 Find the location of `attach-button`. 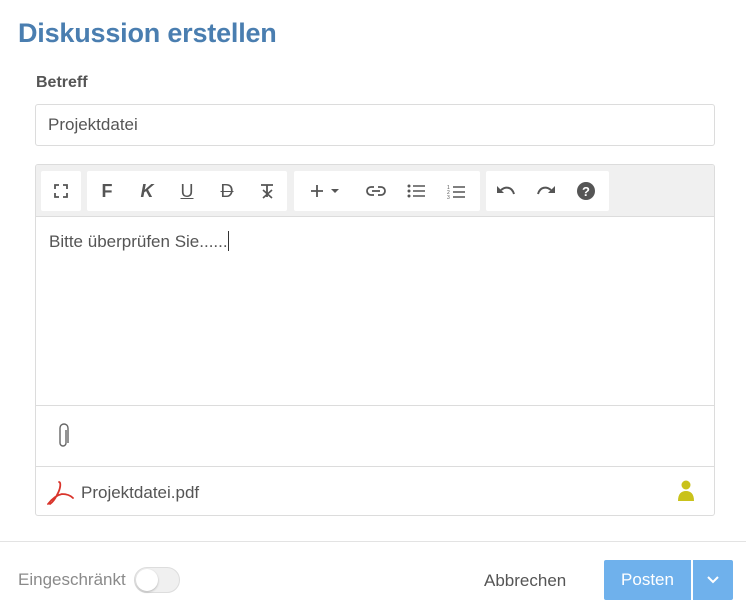

attach-button is located at coordinates (64, 438).